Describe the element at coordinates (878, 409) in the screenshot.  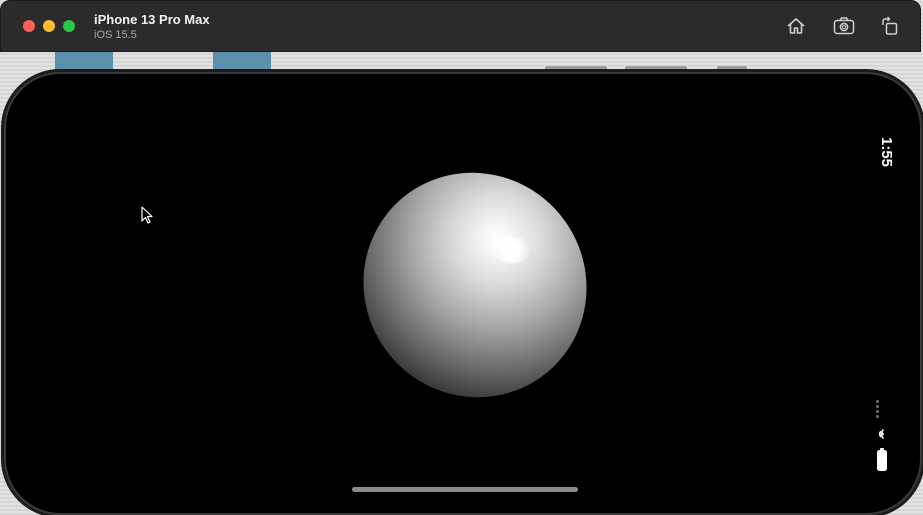
I see `cellular-signal-icon` at that location.